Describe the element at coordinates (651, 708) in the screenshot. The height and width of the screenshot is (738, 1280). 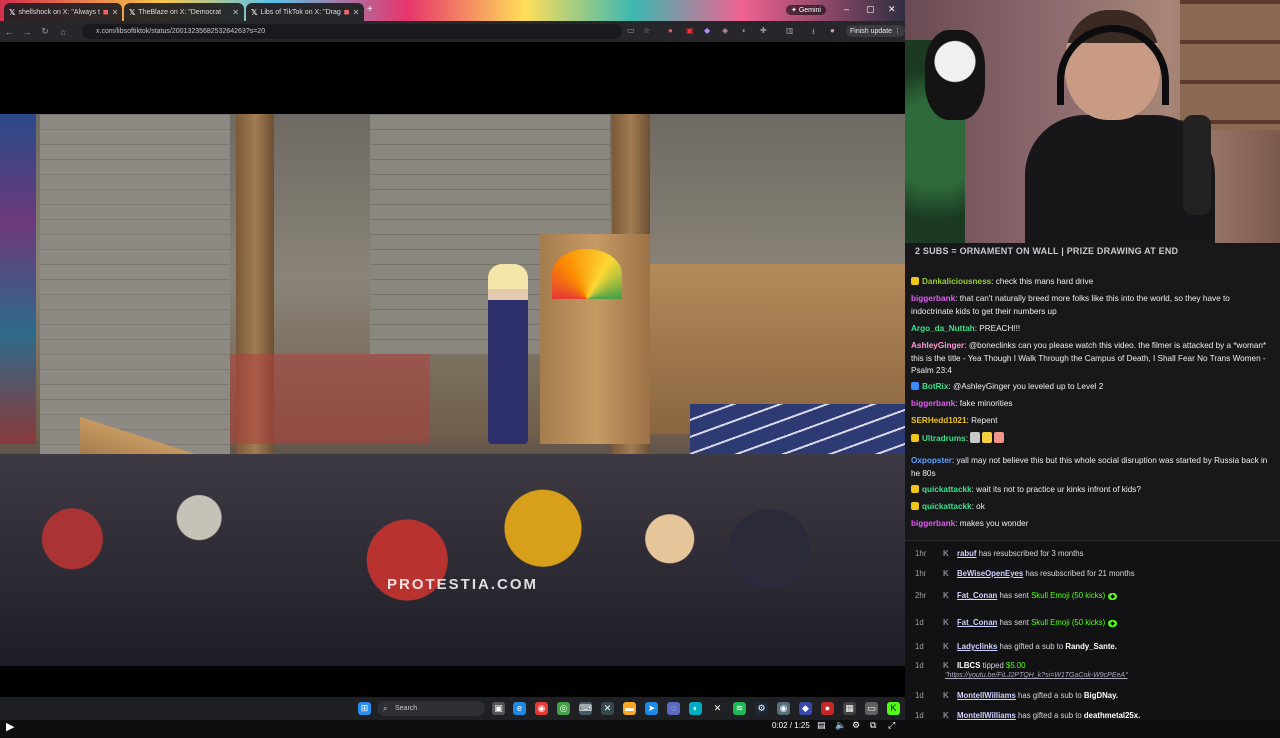
I see `app-icon: ➤` at that location.